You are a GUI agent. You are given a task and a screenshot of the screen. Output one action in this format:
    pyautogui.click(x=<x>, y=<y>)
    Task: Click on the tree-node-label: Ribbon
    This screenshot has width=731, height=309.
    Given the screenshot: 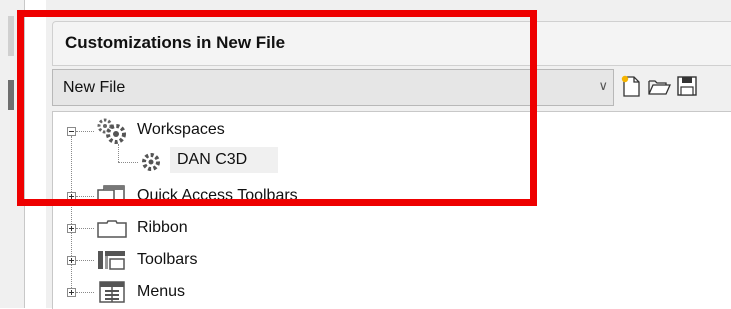 What is the action you would take?
    pyautogui.click(x=162, y=227)
    